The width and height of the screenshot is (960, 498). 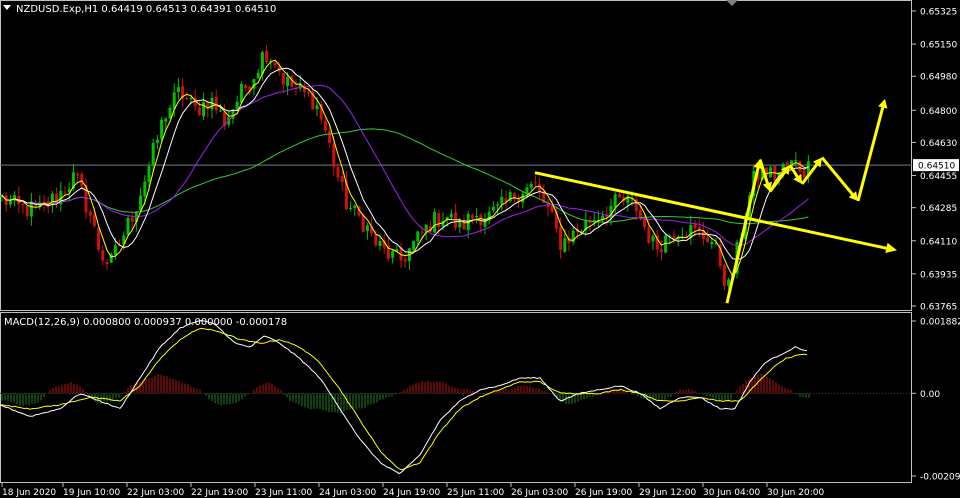 What do you see at coordinates (667, 493) in the screenshot?
I see `time-tick-label: 29 Jun 12:00` at bounding box center [667, 493].